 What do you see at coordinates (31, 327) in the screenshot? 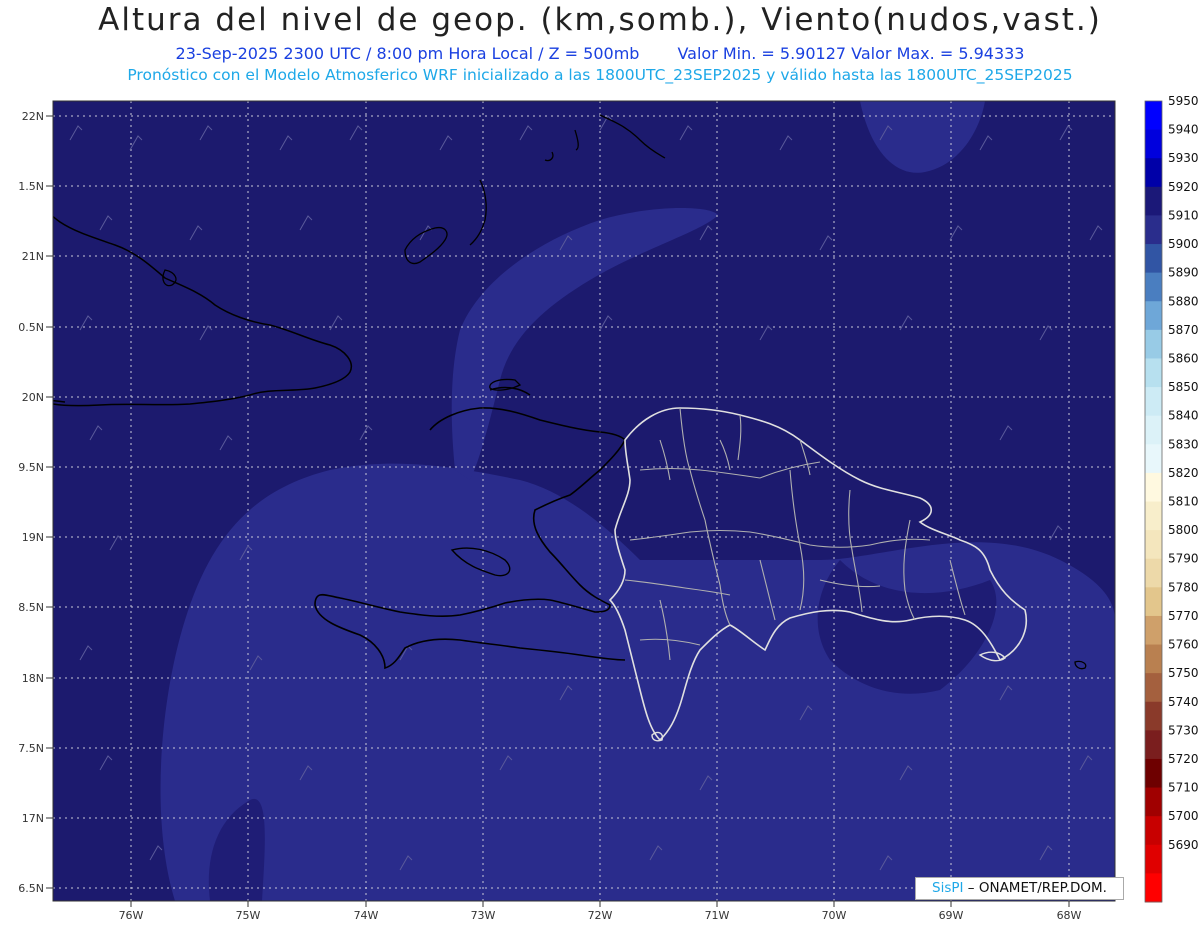
I see `lat-label: 0.5N` at bounding box center [31, 327].